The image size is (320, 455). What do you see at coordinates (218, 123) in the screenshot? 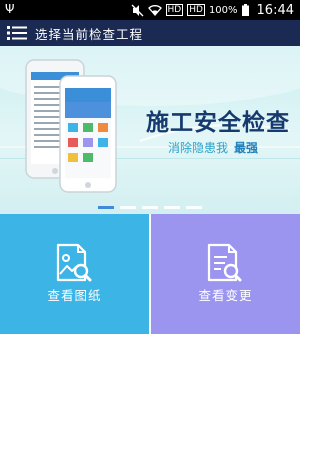
I see `banner-headline: 施工安全检查` at bounding box center [218, 123].